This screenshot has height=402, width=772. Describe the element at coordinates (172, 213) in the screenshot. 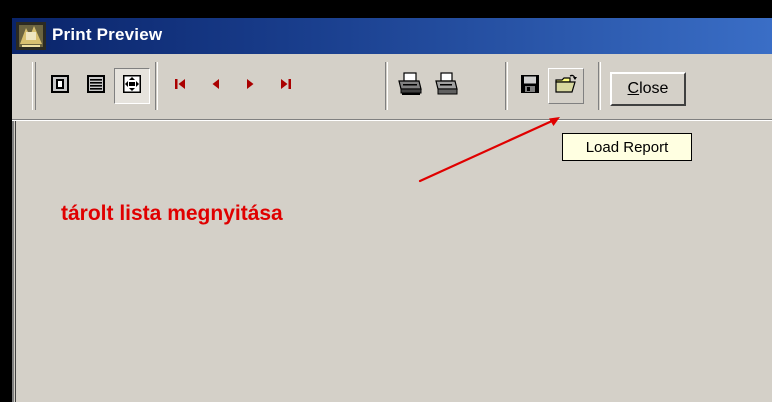

I see `annotation-text: tárolt lista megnyitása` at that location.